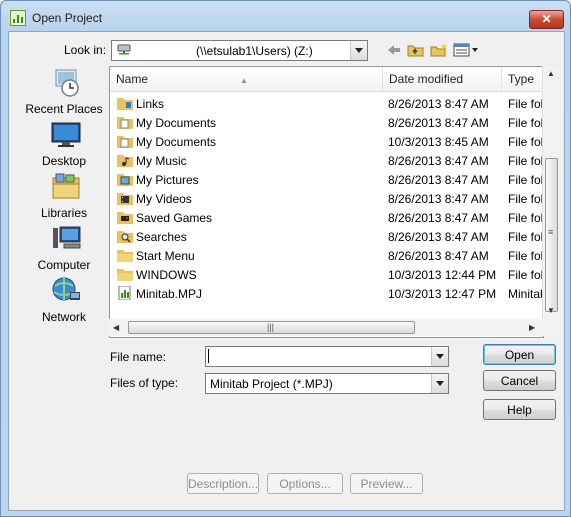 Image resolution: width=571 pixels, height=517 pixels. Describe the element at coordinates (67, 83) in the screenshot. I see `recent-places-icon` at that location.